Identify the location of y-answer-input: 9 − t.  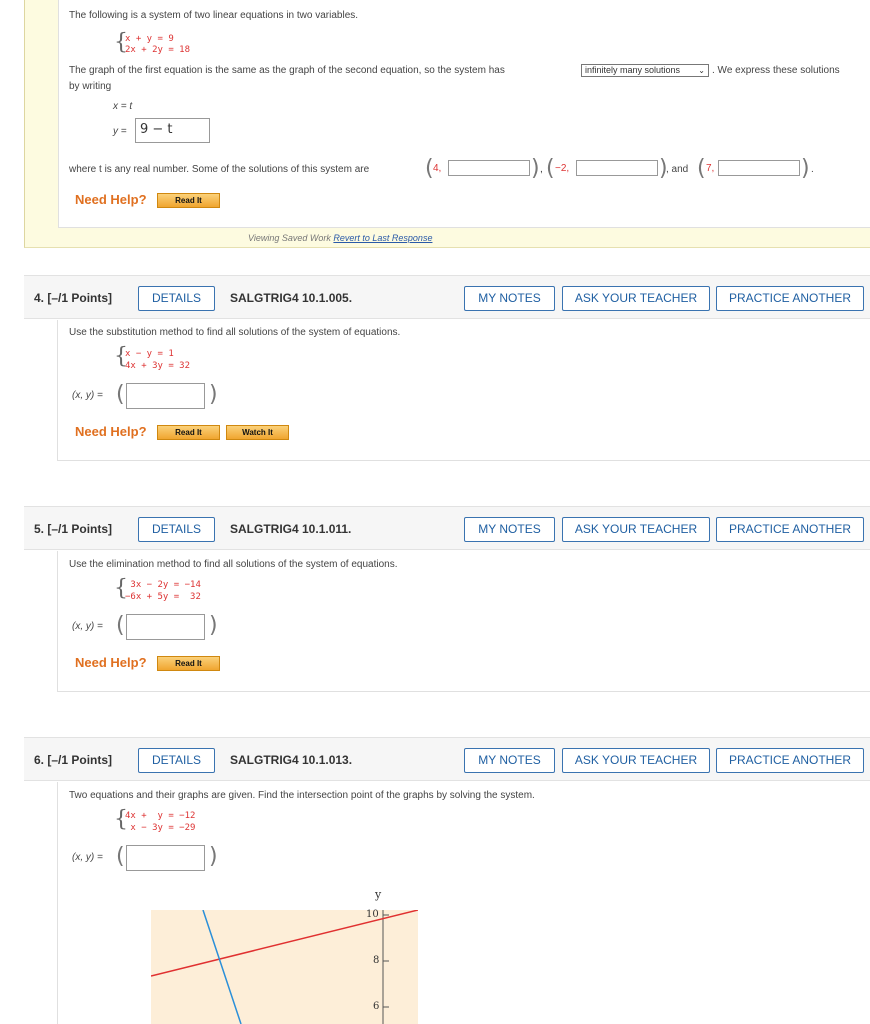
(172, 130).